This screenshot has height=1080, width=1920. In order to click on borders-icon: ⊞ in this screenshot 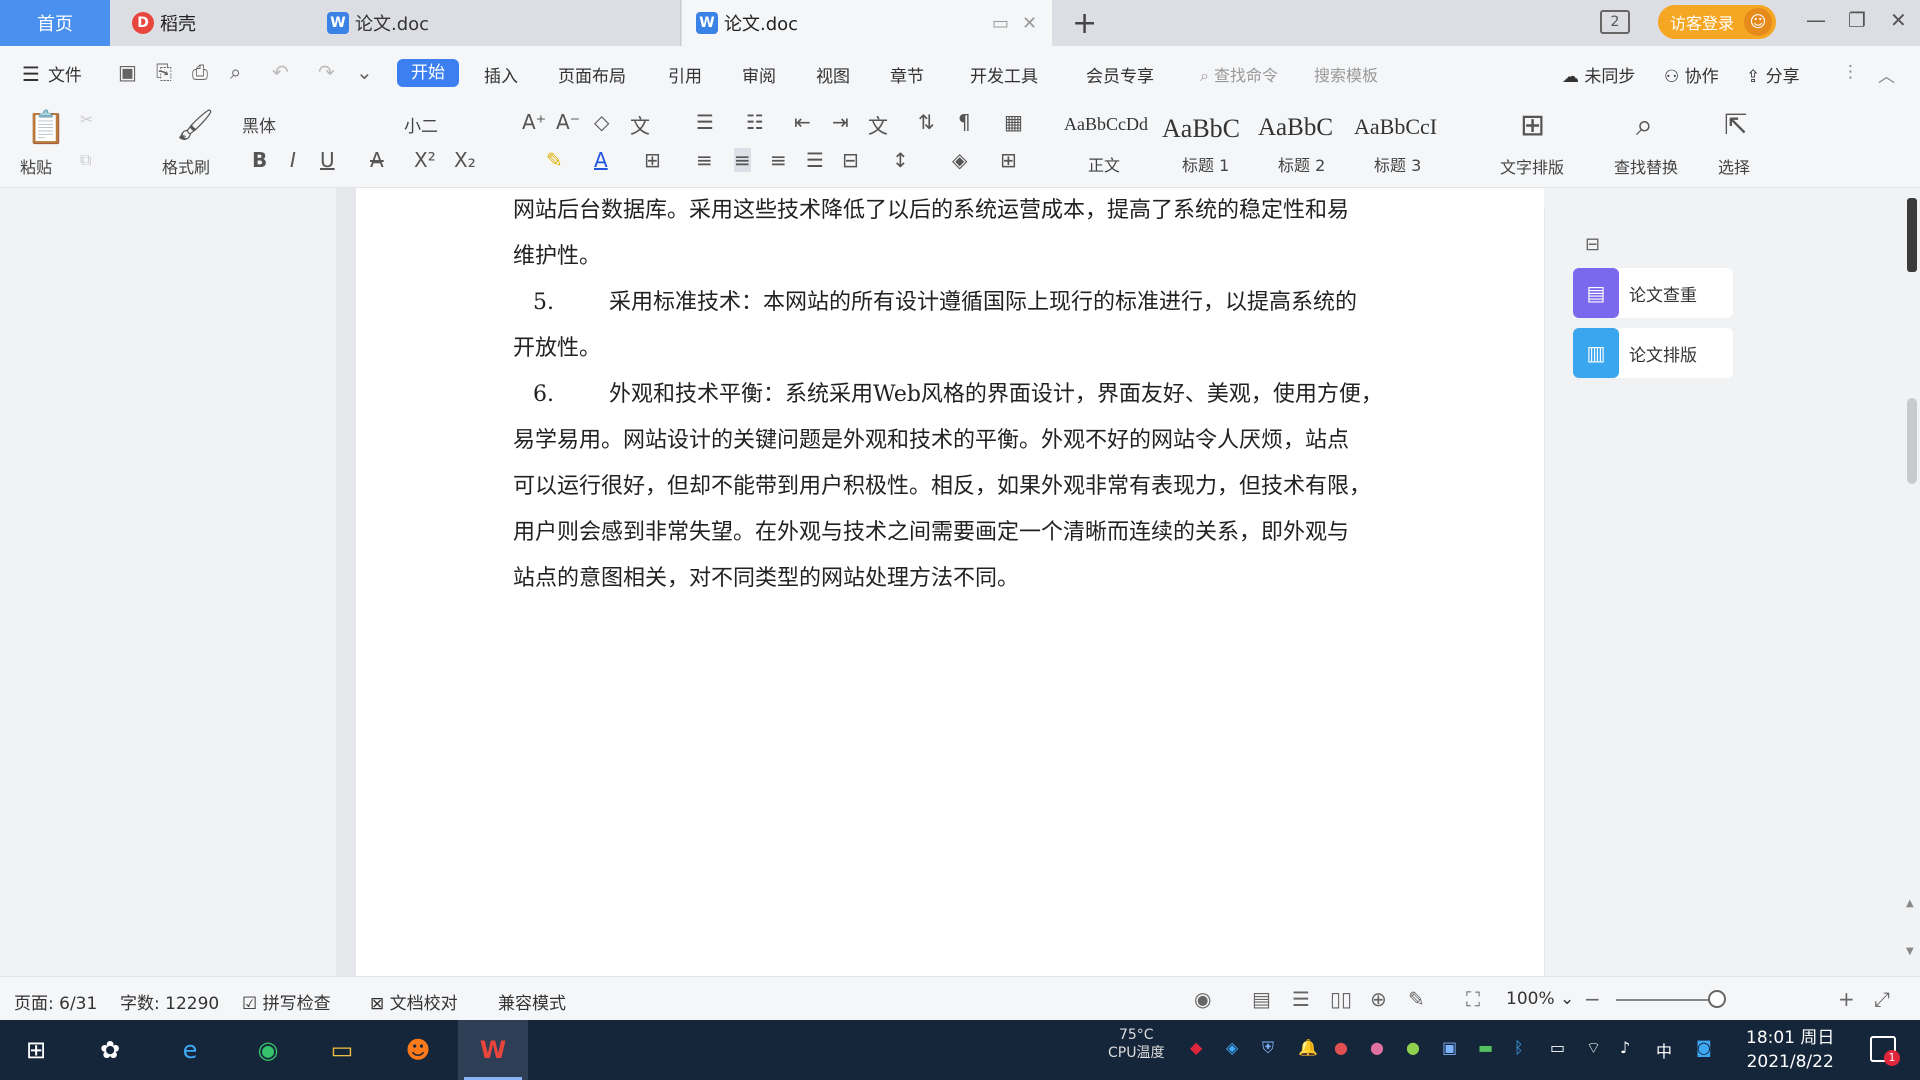, I will do `click(1008, 160)`.